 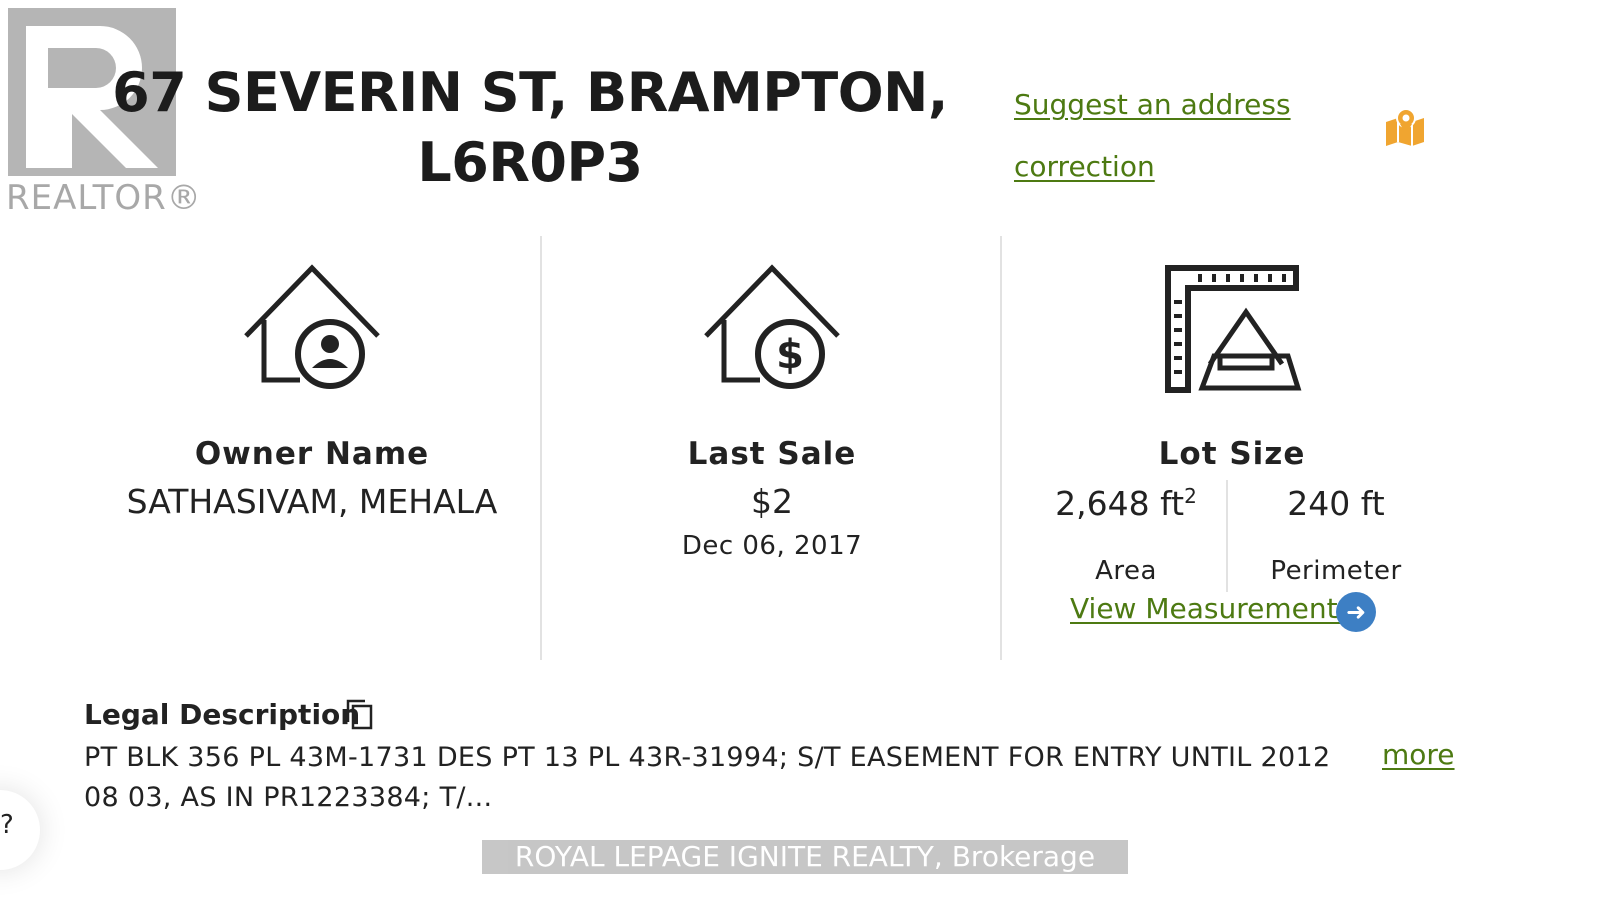 I want to click on more-link: more, so click(x=1418, y=754).